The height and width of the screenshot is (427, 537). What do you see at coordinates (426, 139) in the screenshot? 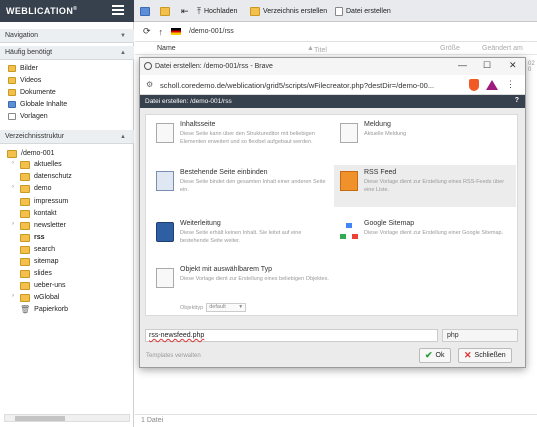
I see `template-meldung: Meldung Aktuelle Meldung` at bounding box center [426, 139].